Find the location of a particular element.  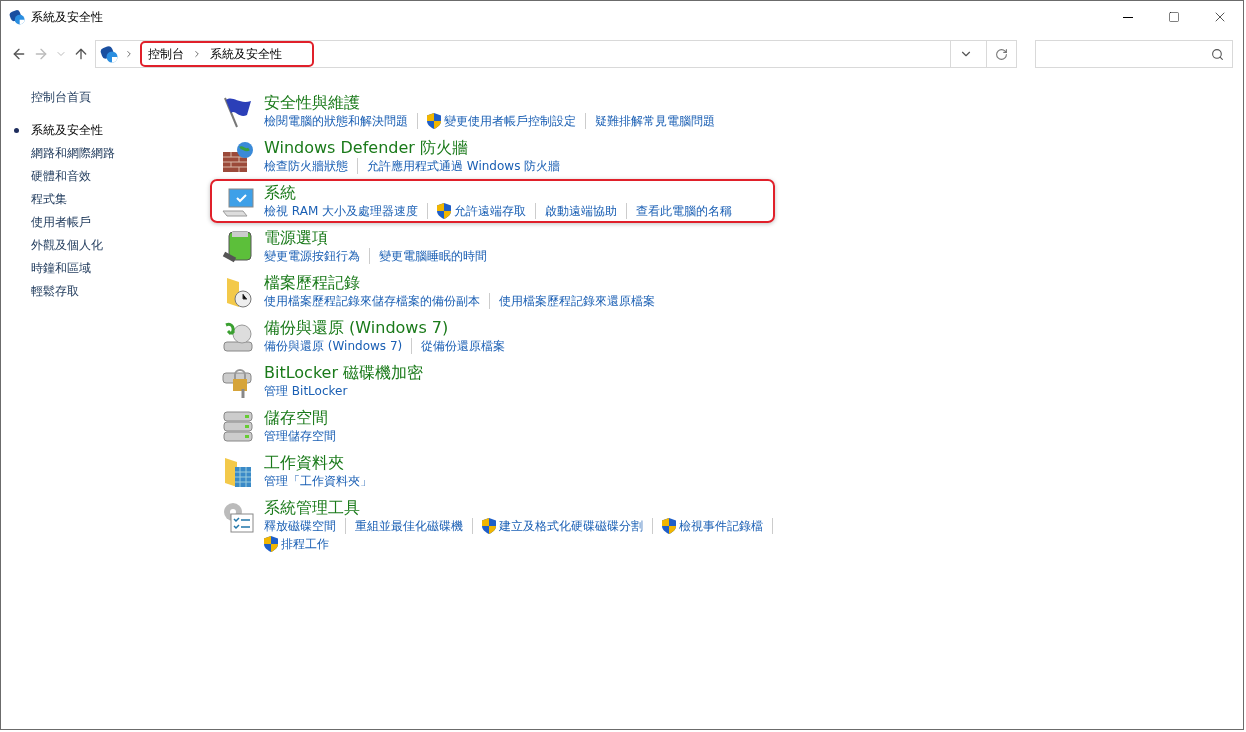

task-link: 檢閱電腦的狀態和解決問題 is located at coordinates (336, 121).